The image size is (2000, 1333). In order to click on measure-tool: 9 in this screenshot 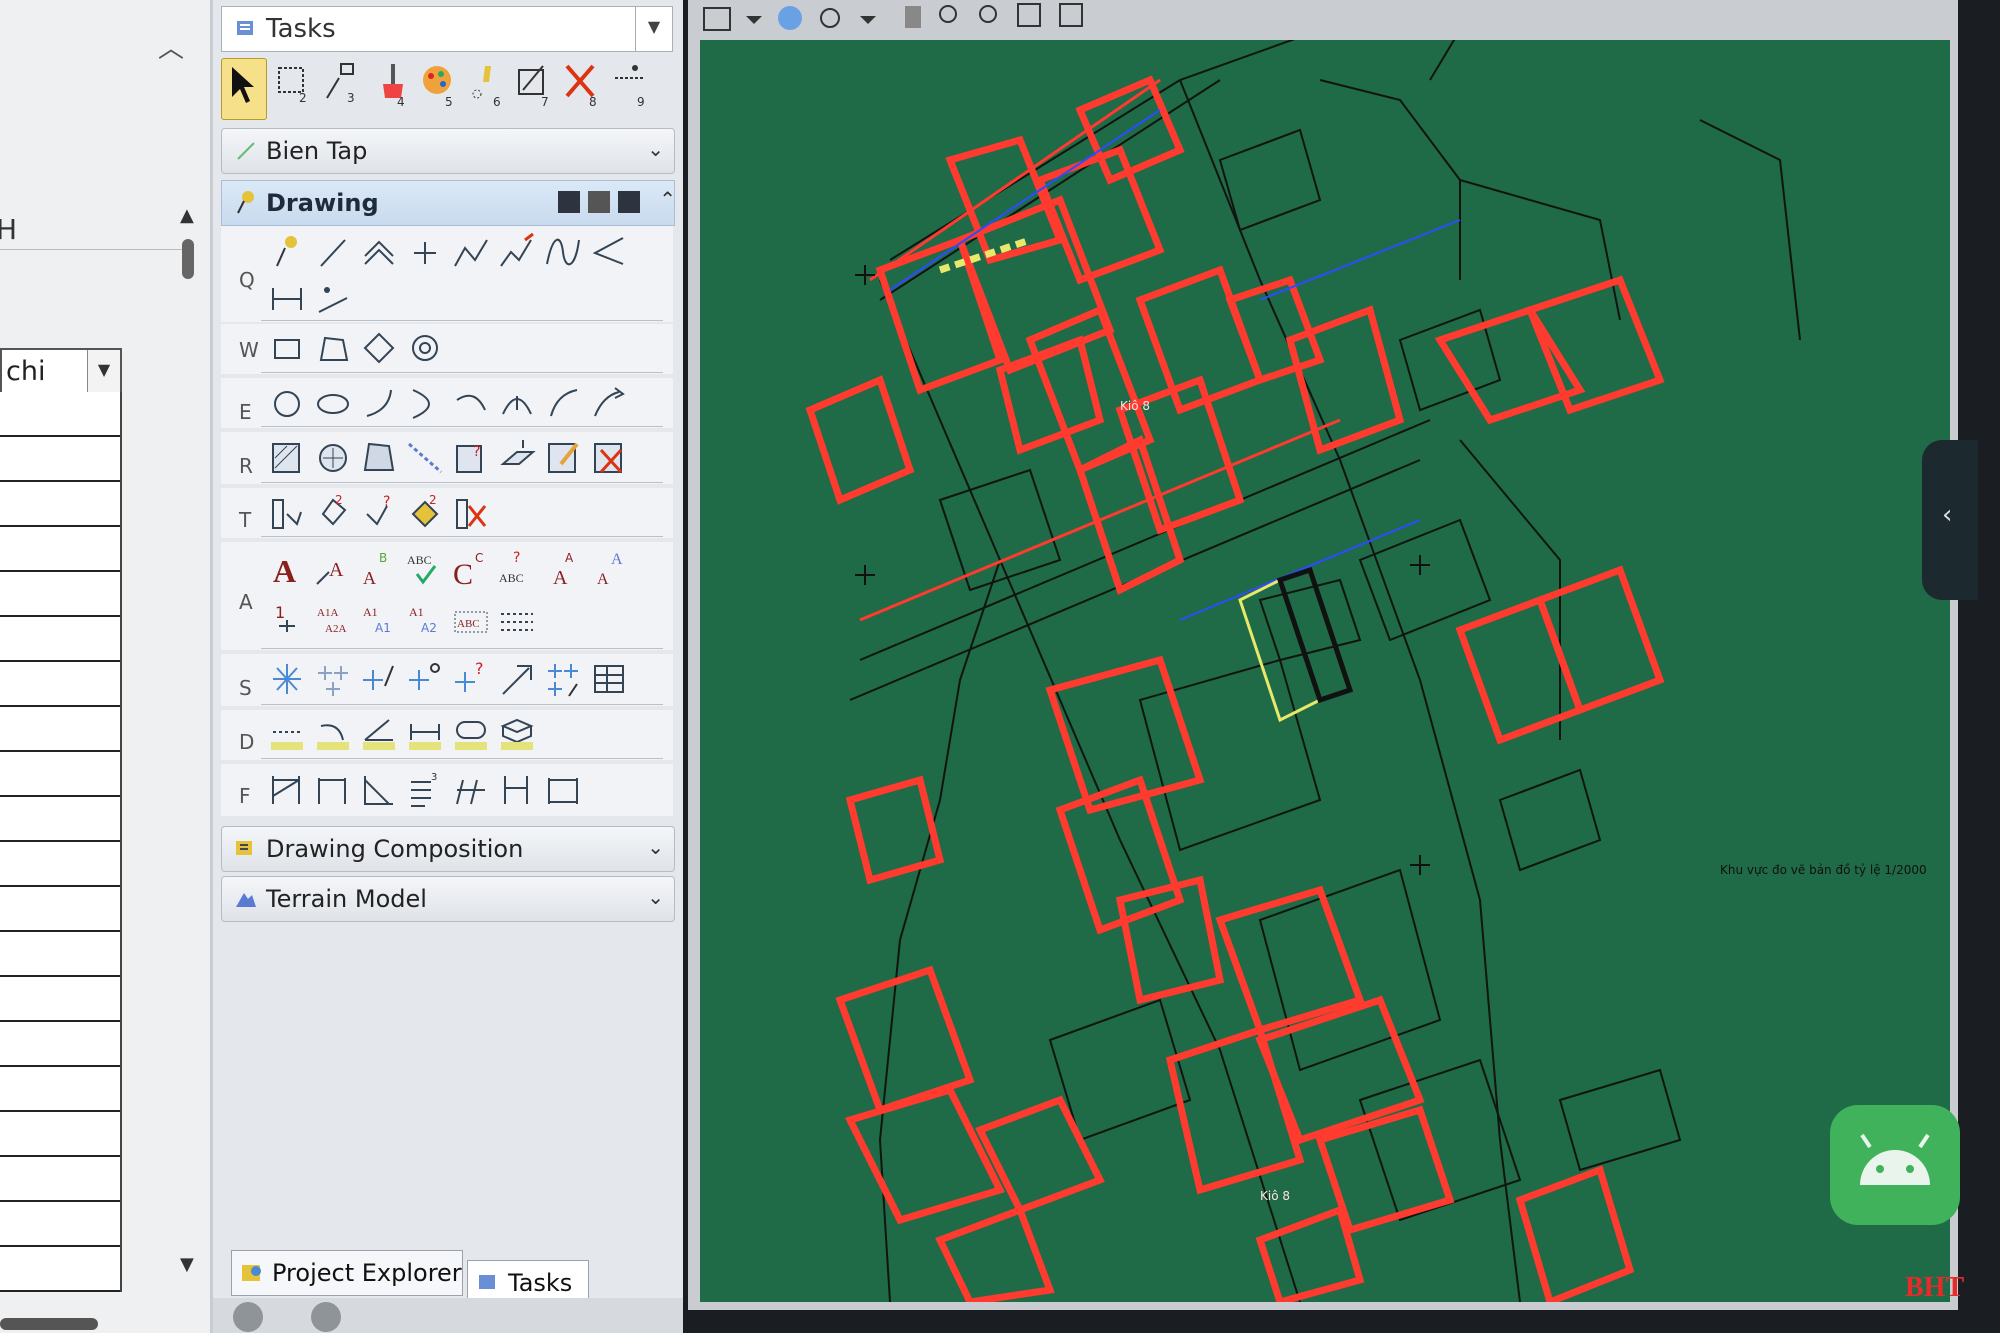, I will do `click(629, 88)`.